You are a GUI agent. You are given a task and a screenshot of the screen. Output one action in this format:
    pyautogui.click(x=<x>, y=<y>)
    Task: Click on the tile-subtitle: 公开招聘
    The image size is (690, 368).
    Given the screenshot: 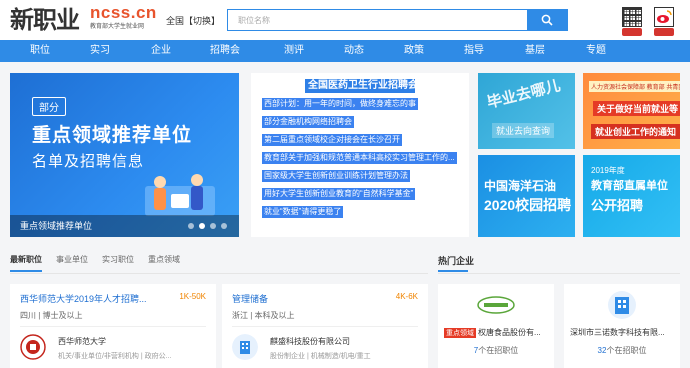 What is the action you would take?
    pyautogui.click(x=617, y=205)
    